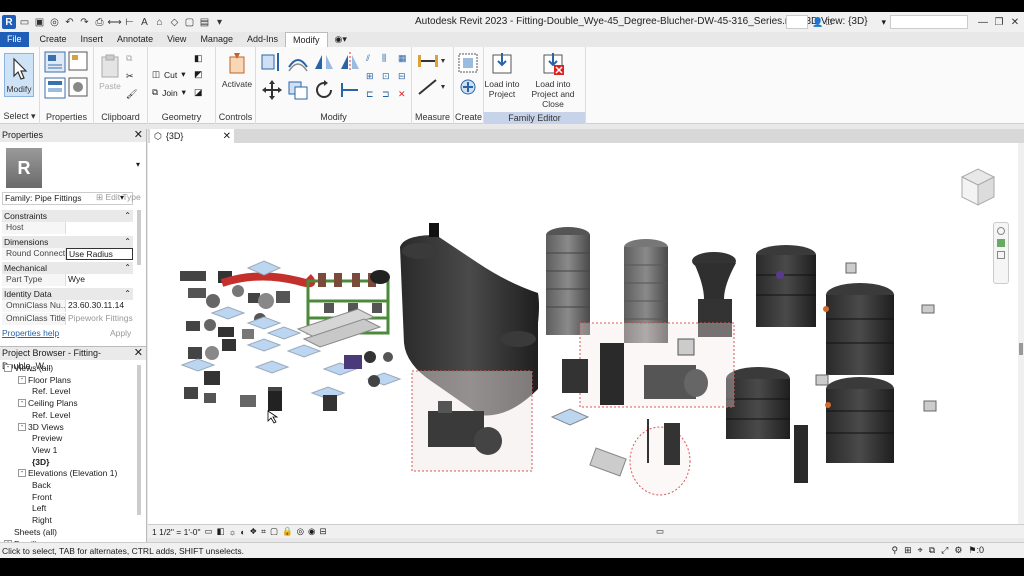 This screenshot has height=576, width=1024. I want to click on tab-add-ins: Add-Ins, so click(262, 39).